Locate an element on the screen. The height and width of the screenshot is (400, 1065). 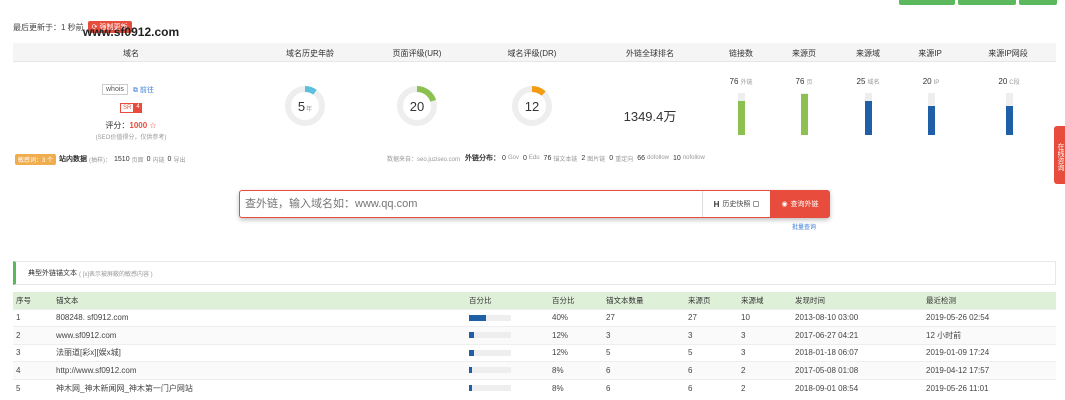
page-title-fragment: ··· is located at coordinates (90, 1).